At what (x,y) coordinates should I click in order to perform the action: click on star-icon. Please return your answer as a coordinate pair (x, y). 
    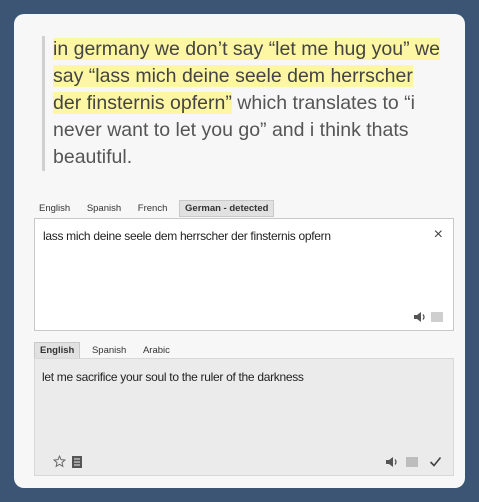
    Looking at the image, I should click on (59, 461).